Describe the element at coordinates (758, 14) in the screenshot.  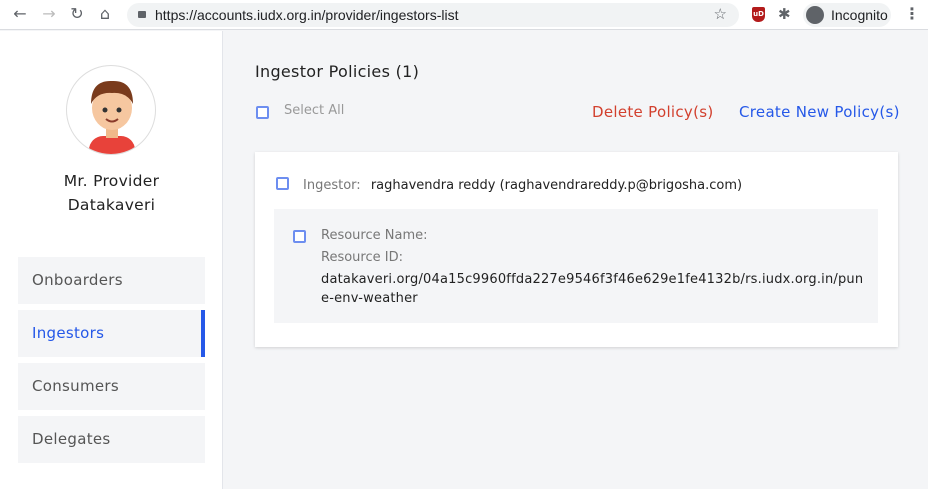
I see `ublock-icon: uD` at that location.